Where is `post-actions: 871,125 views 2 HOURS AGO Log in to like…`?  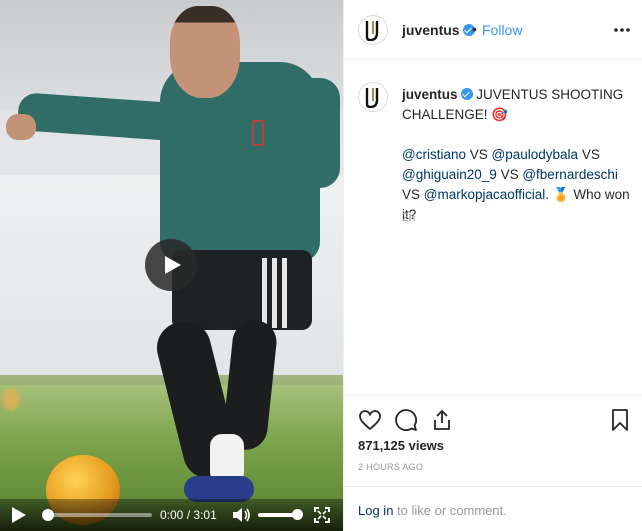 post-actions: 871,125 views 2 HOURS AGO Log in to like… is located at coordinates (493, 463).